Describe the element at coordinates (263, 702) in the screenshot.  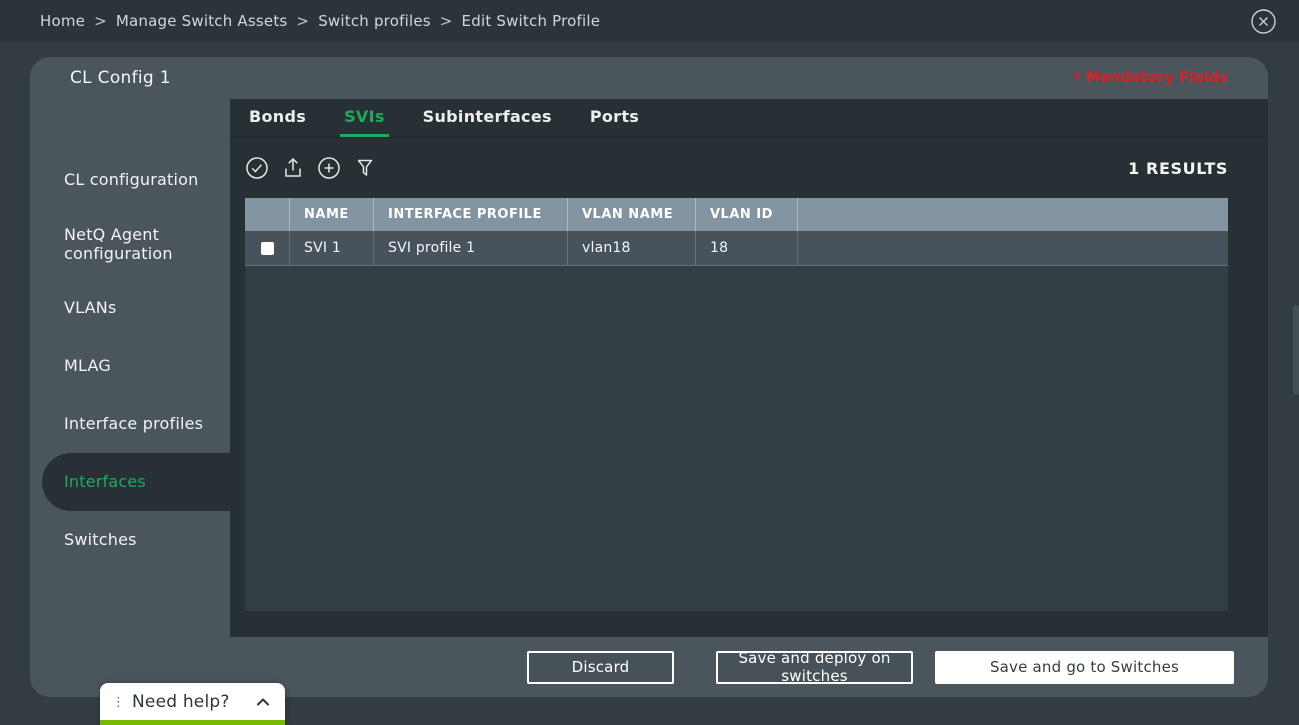
I see `chevron-up-icon` at that location.